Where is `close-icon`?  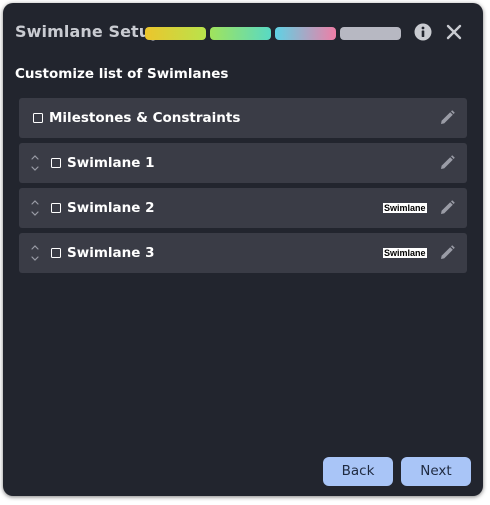 close-icon is located at coordinates (454, 32).